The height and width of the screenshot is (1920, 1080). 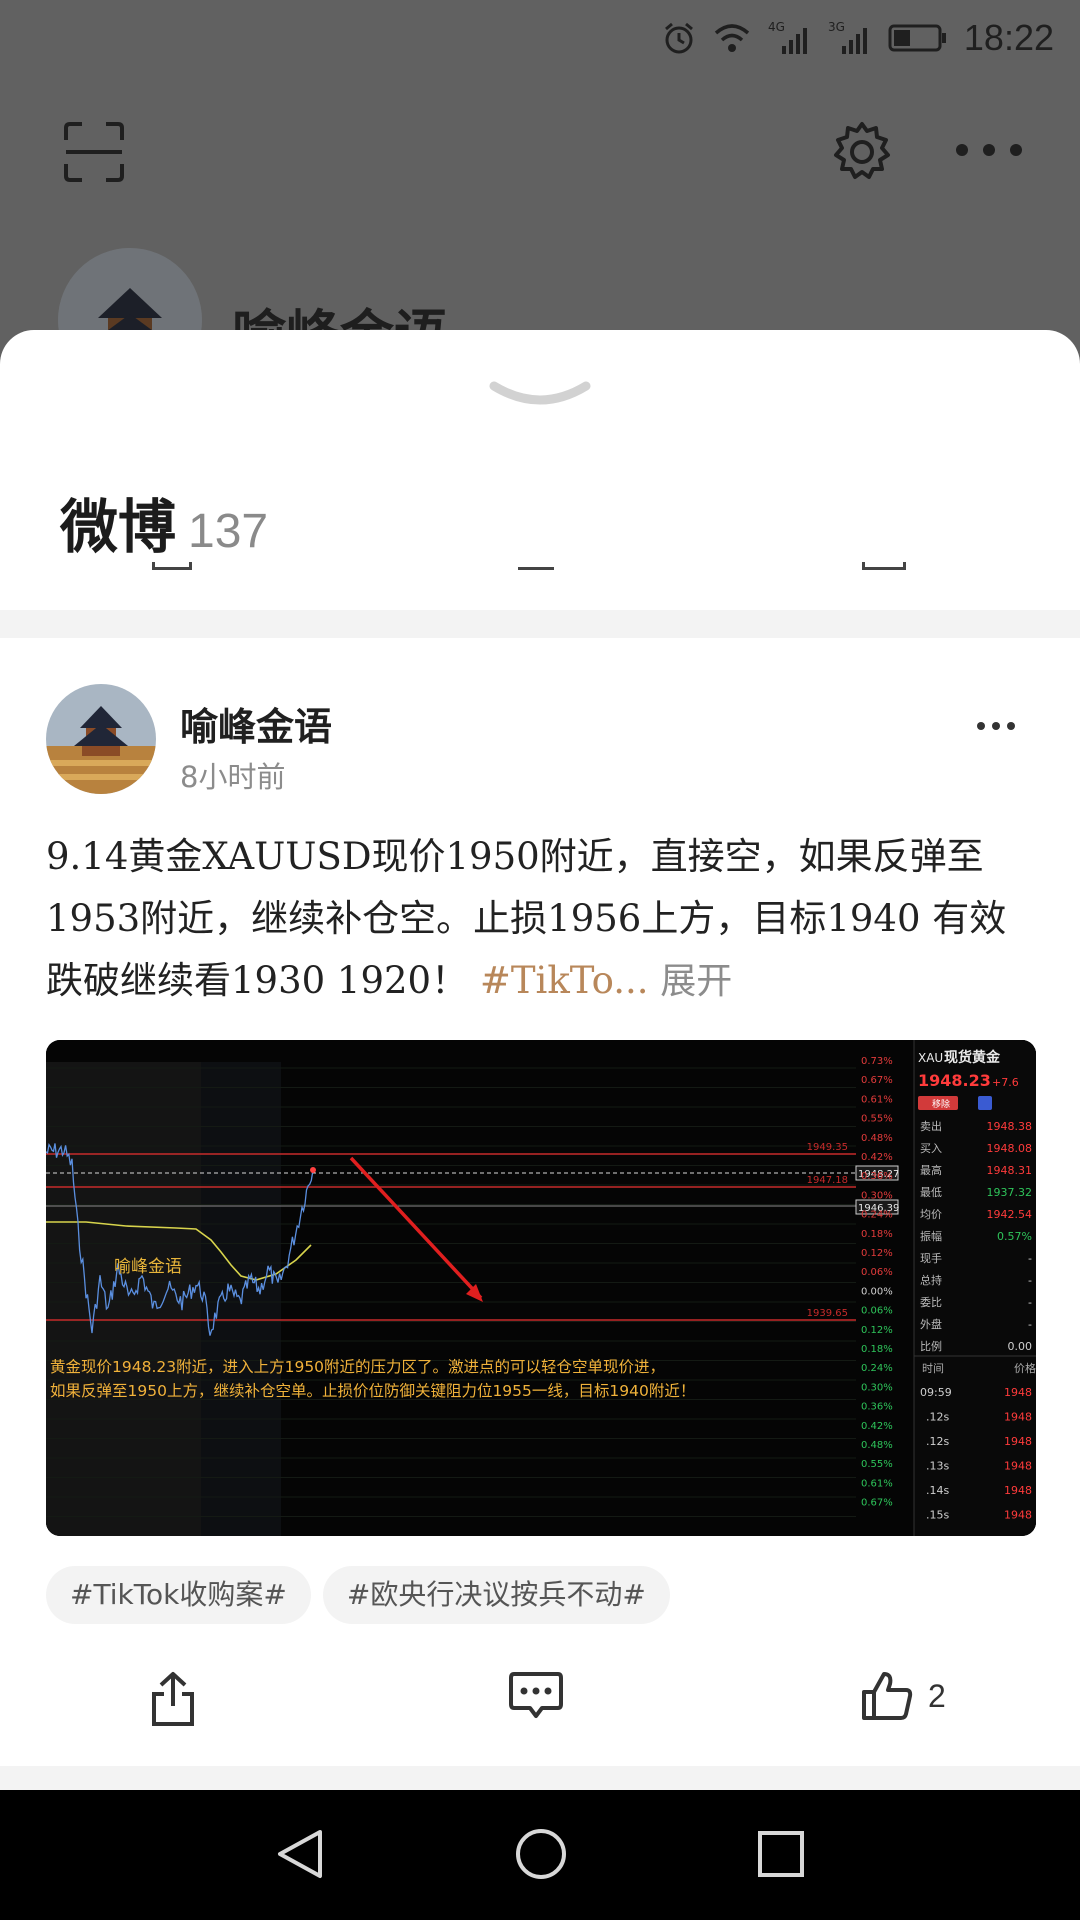 What do you see at coordinates (256, 723) in the screenshot?
I see `post-author-name: 喻峰金语` at bounding box center [256, 723].